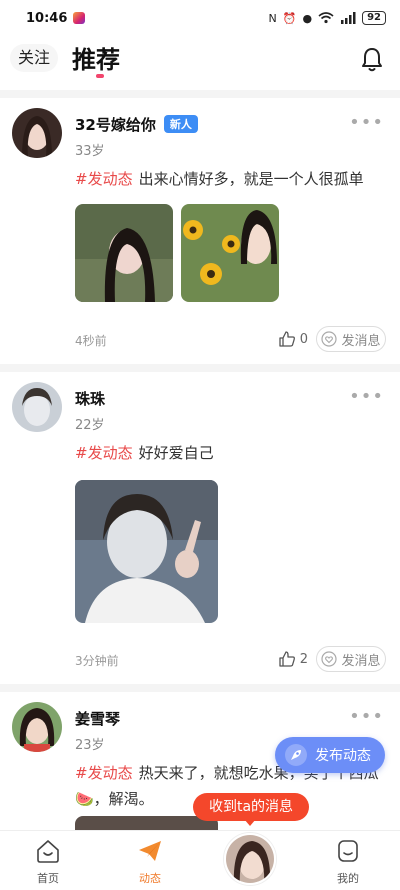 This screenshot has height=890, width=400. Describe the element at coordinates (176, 453) in the screenshot. I see `post-body-text: 好好爱自己` at that location.